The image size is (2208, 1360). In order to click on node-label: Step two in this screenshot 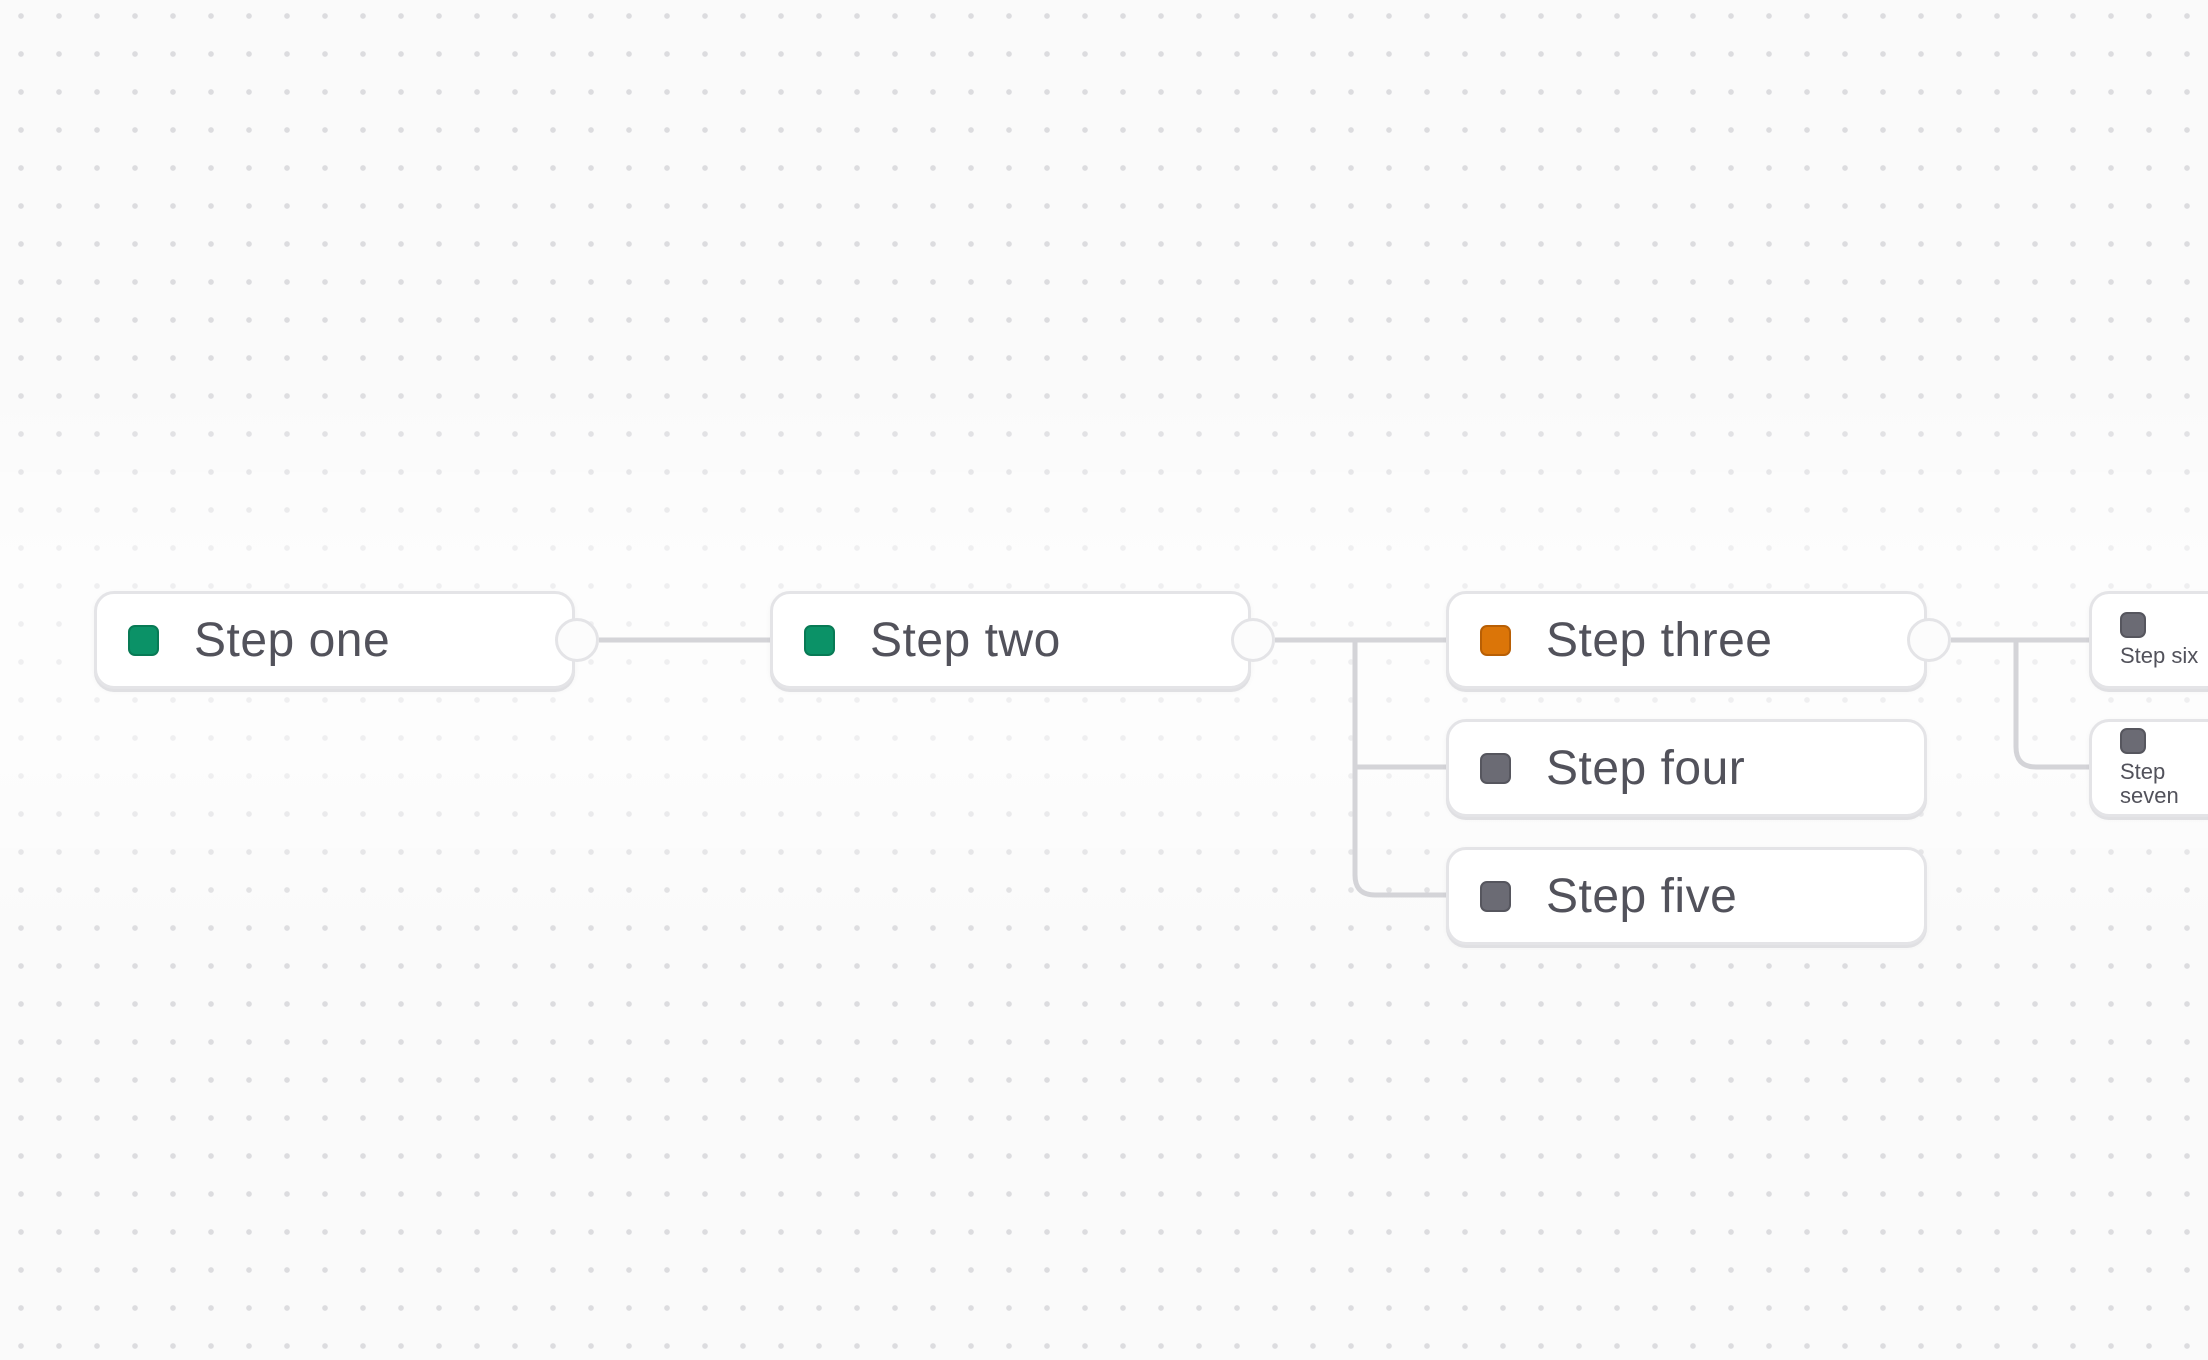, I will do `click(965, 640)`.